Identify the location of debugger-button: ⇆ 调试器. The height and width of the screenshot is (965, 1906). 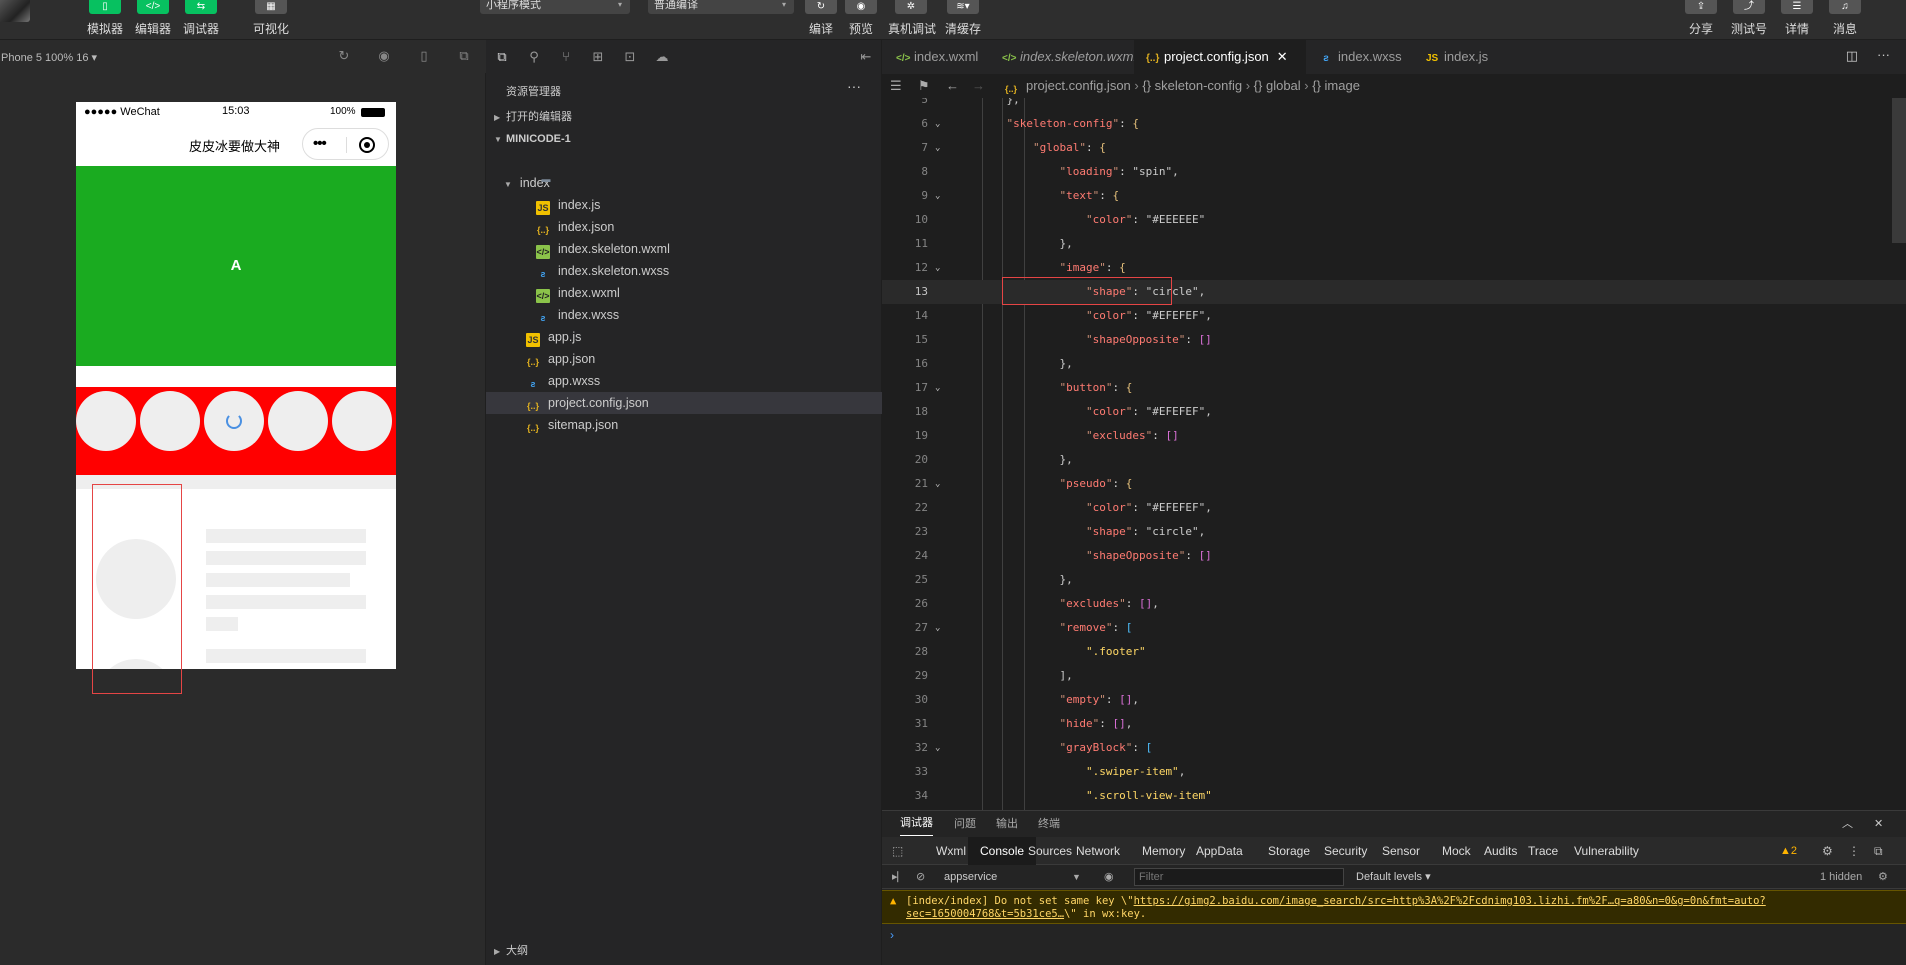
(201, 19).